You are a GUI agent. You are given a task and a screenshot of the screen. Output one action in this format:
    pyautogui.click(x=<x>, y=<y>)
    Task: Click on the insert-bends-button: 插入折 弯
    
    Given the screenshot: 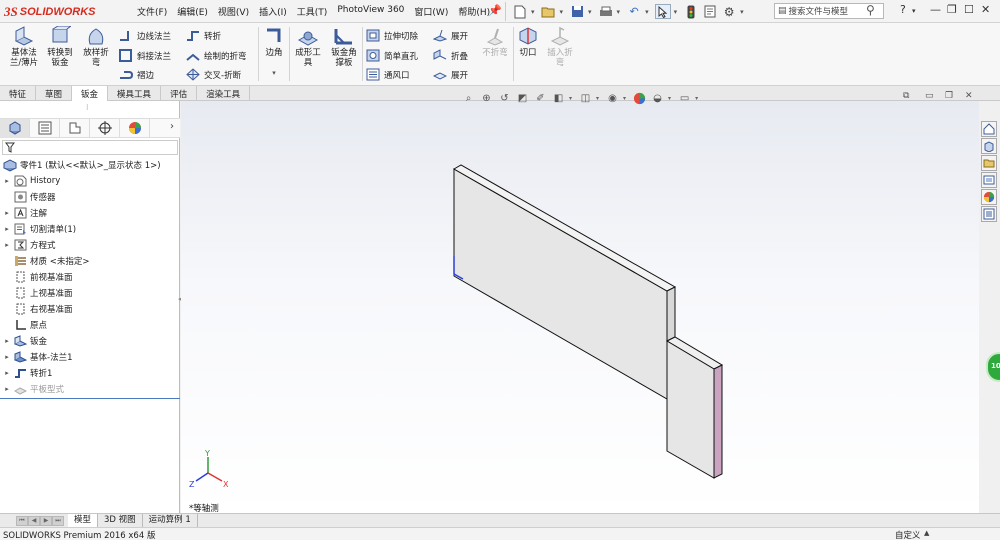 What is the action you would take?
    pyautogui.click(x=560, y=47)
    